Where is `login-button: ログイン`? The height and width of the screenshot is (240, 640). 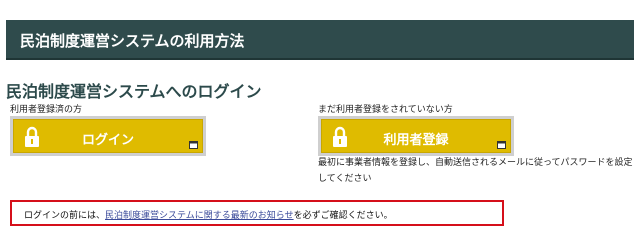
login-button: ログイン is located at coordinates (108, 136).